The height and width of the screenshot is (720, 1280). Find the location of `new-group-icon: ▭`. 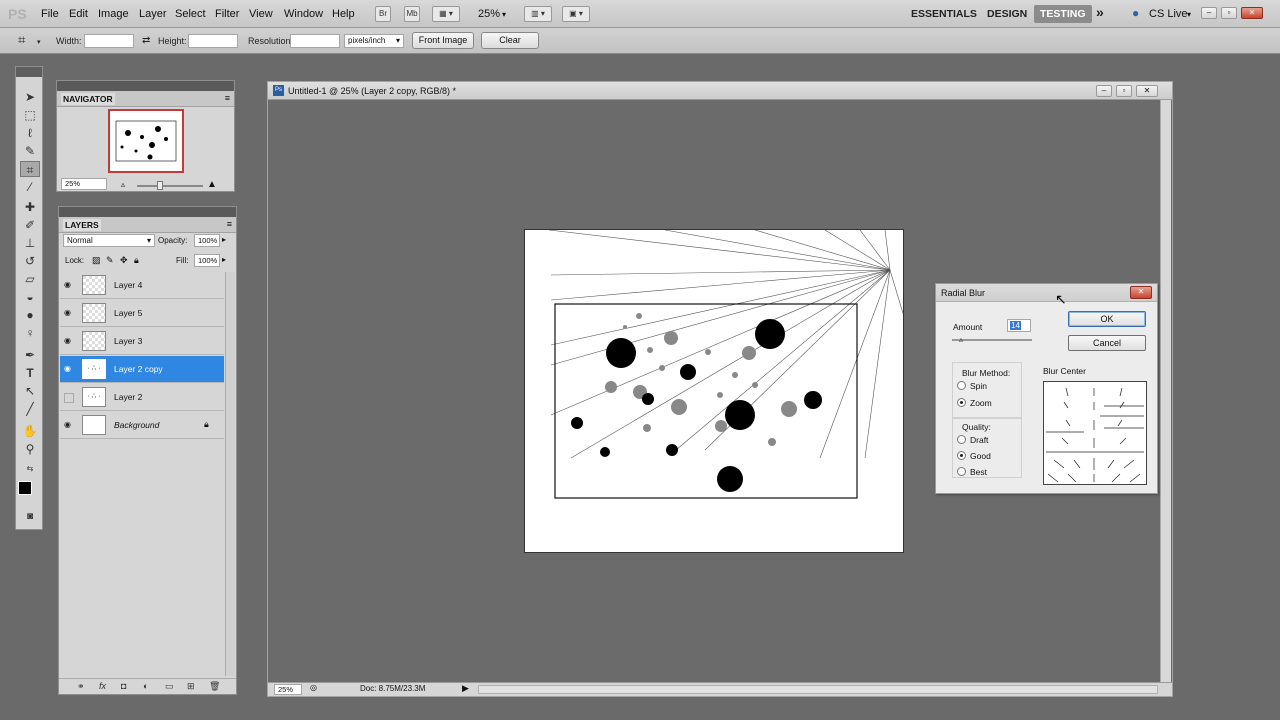

new-group-icon: ▭ is located at coordinates (169, 686).